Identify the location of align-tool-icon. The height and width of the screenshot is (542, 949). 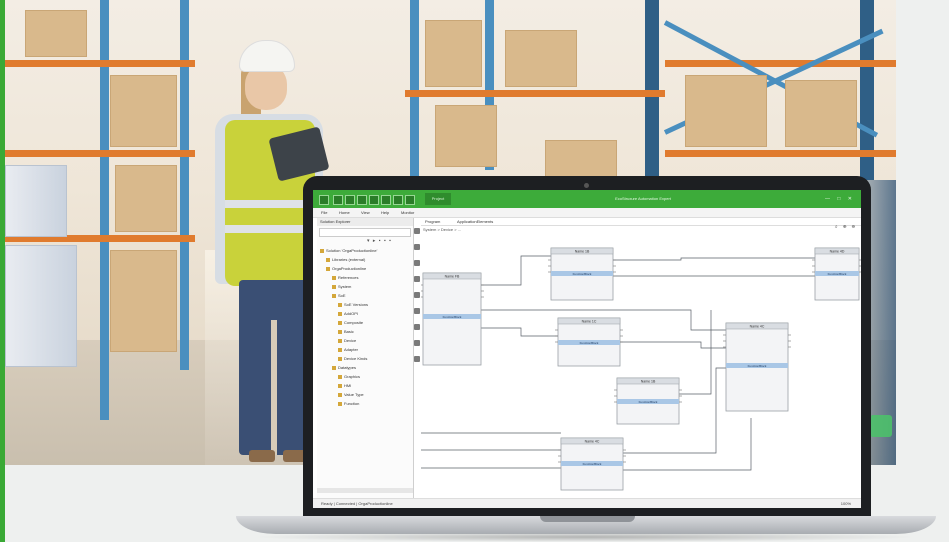
(417, 295).